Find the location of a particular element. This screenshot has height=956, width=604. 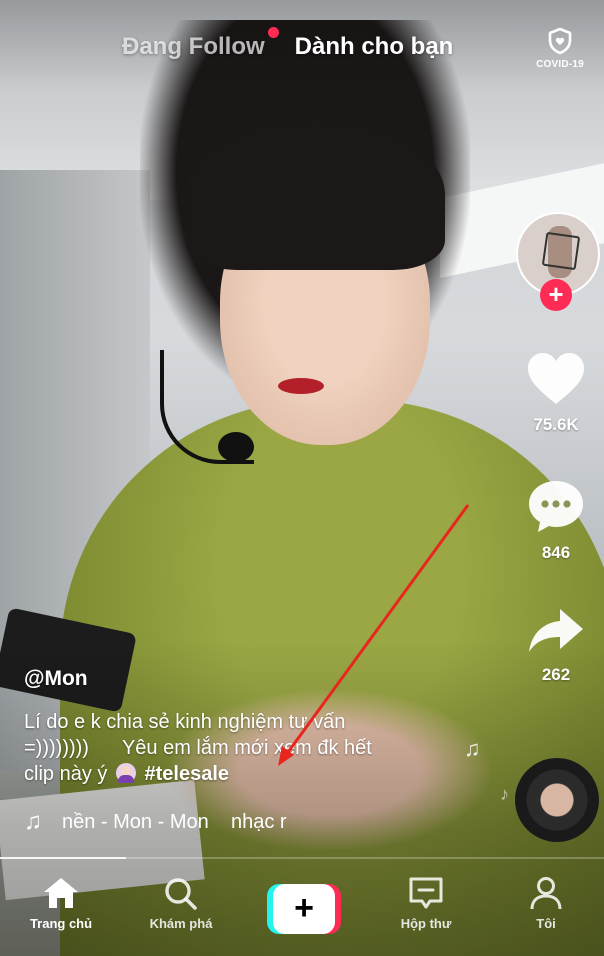

comment-count: 846 is located at coordinates (556, 552).